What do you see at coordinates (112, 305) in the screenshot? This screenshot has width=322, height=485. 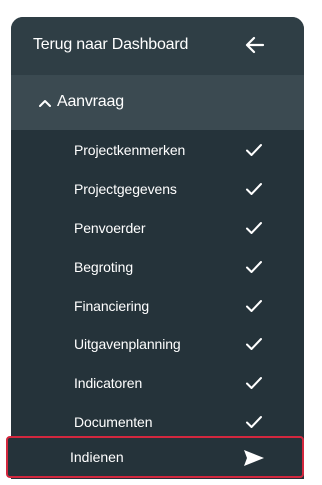 I see `nav-item-label: Financiering` at bounding box center [112, 305].